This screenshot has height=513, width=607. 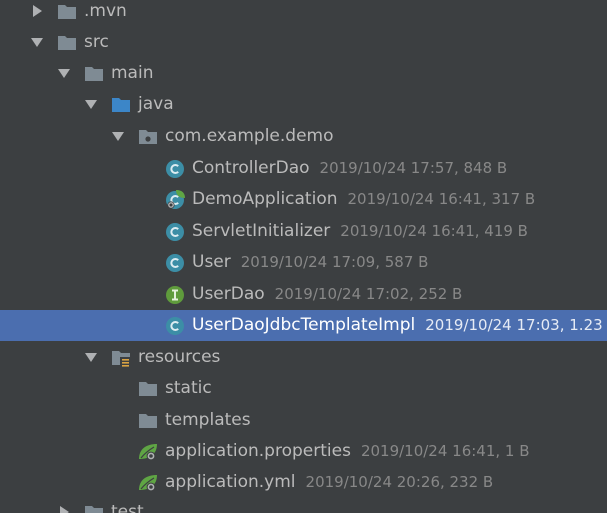 What do you see at coordinates (303, 104) in the screenshot?
I see `tree-item-java: java` at bounding box center [303, 104].